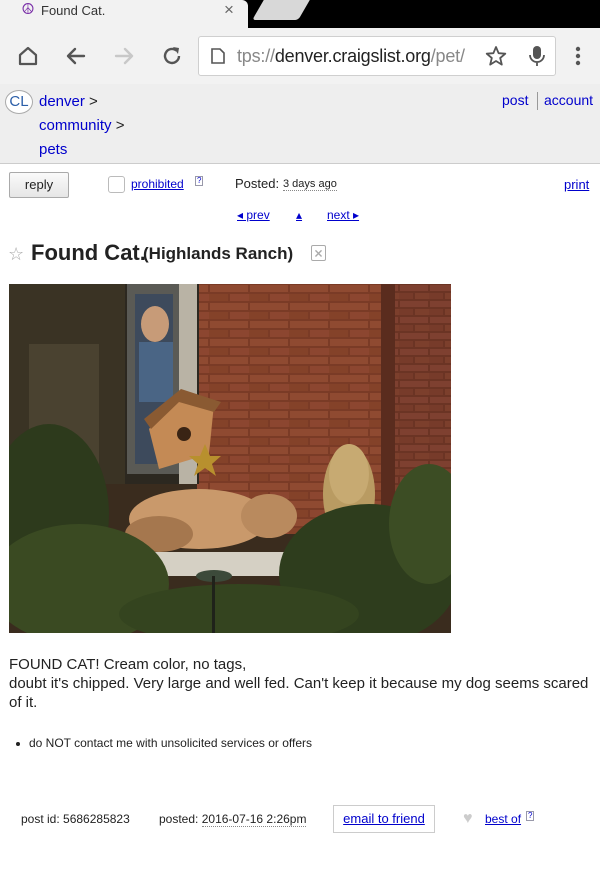 This screenshot has width=600, height=879. I want to click on peace-sign-favicon-icon: ☮, so click(28, 9).